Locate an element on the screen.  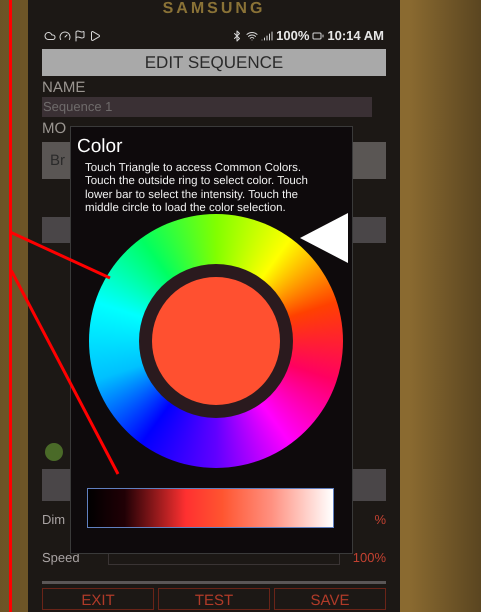
slider-label: Speed is located at coordinates (61, 558).